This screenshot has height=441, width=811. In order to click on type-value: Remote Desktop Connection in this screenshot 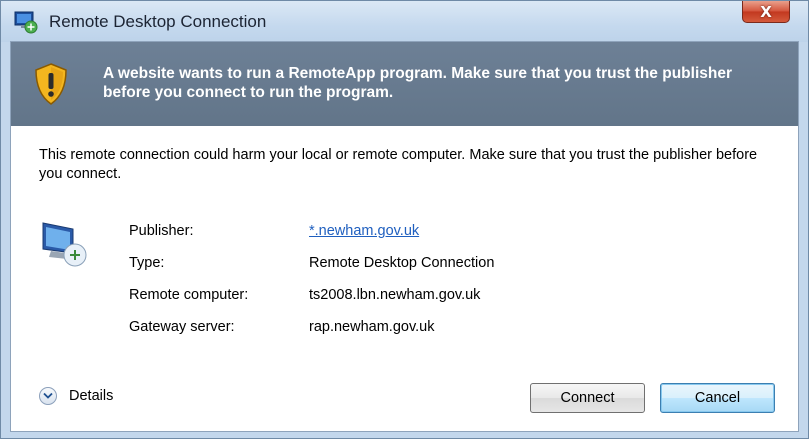, I will do `click(402, 263)`.